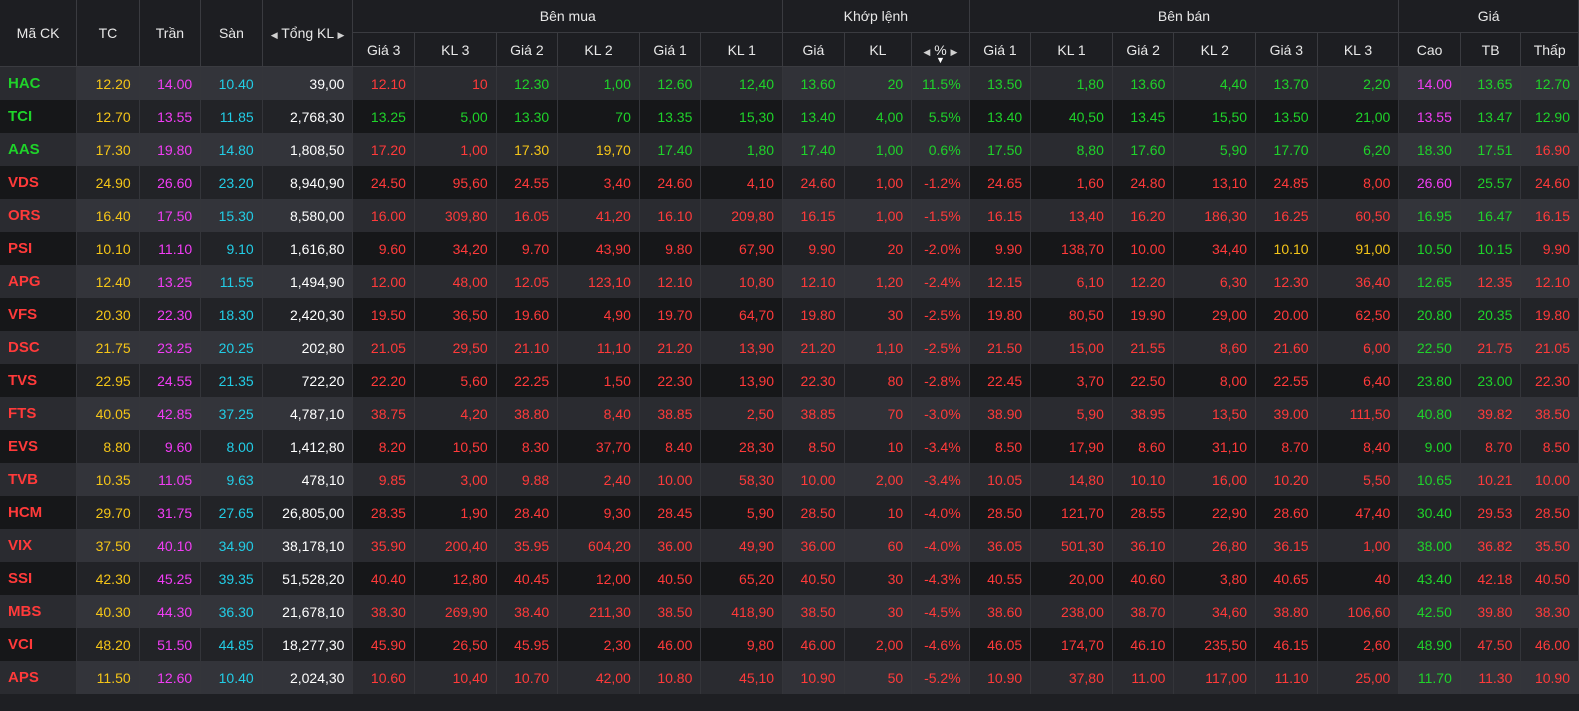 Image resolution: width=1579 pixels, height=711 pixels. What do you see at coordinates (383, 380) in the screenshot?
I see `buy-price3-cell: 22.20` at bounding box center [383, 380].